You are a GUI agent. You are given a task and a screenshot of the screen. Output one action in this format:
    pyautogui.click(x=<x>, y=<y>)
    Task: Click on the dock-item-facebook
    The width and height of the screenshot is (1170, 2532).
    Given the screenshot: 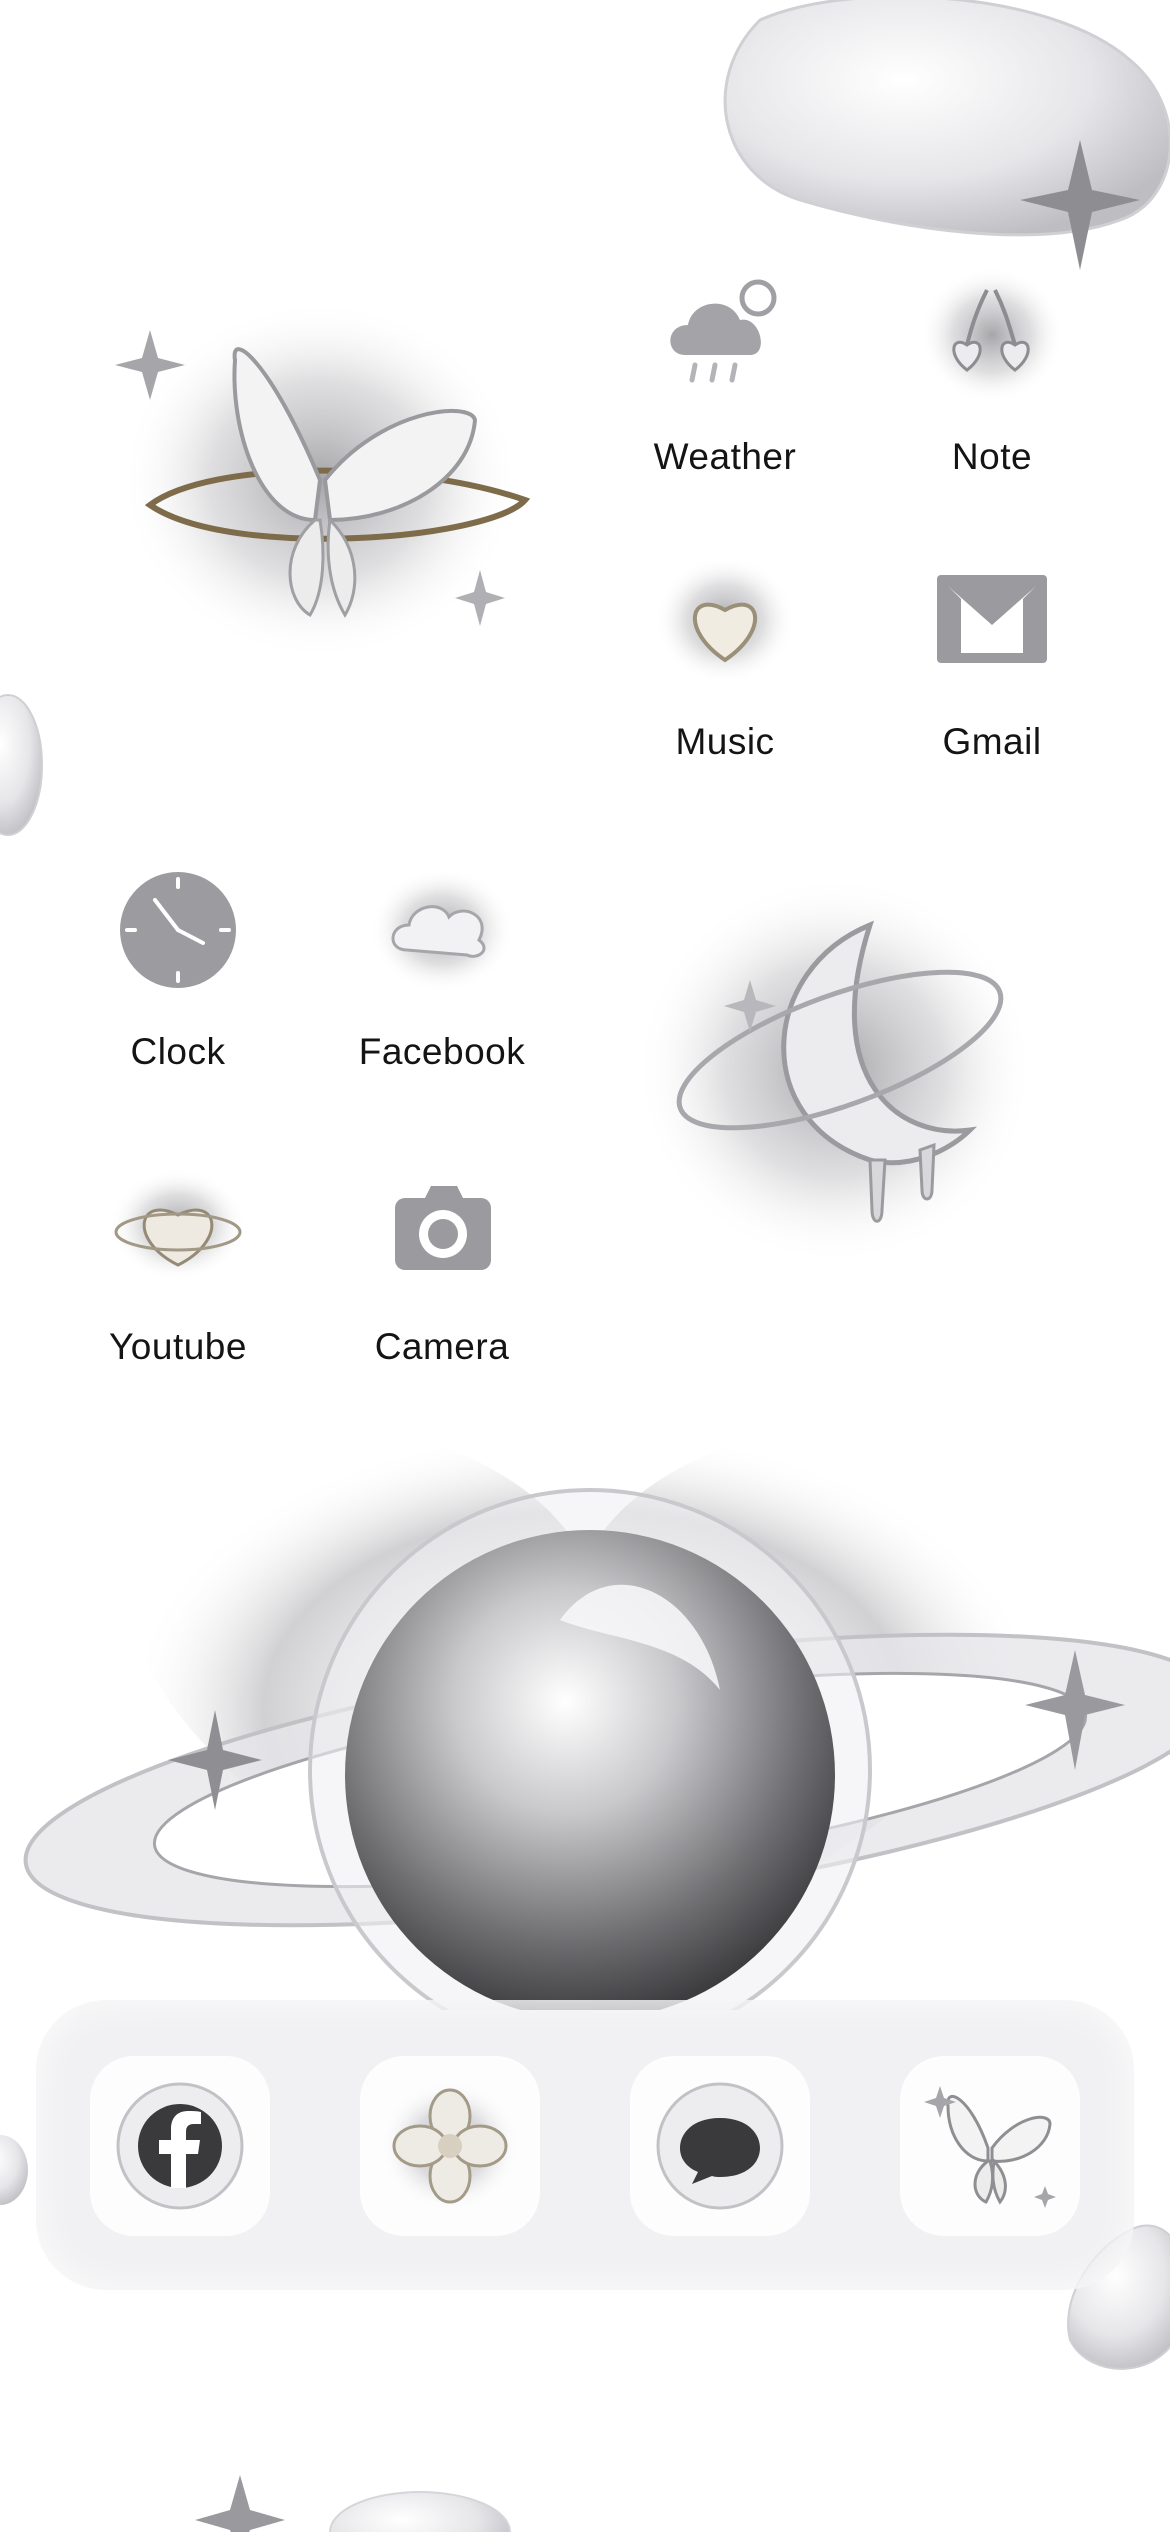 What is the action you would take?
    pyautogui.click(x=180, y=2146)
    